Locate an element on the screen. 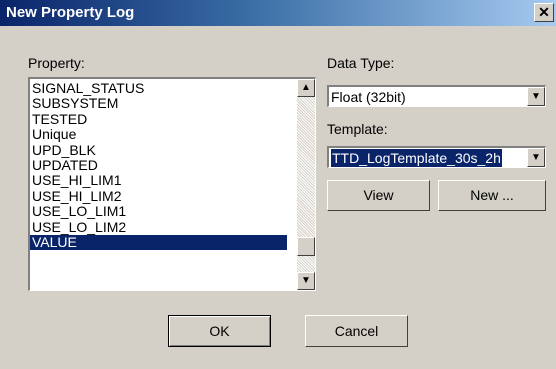 The height and width of the screenshot is (369, 556). data-type-label: Data Type: is located at coordinates (361, 63).